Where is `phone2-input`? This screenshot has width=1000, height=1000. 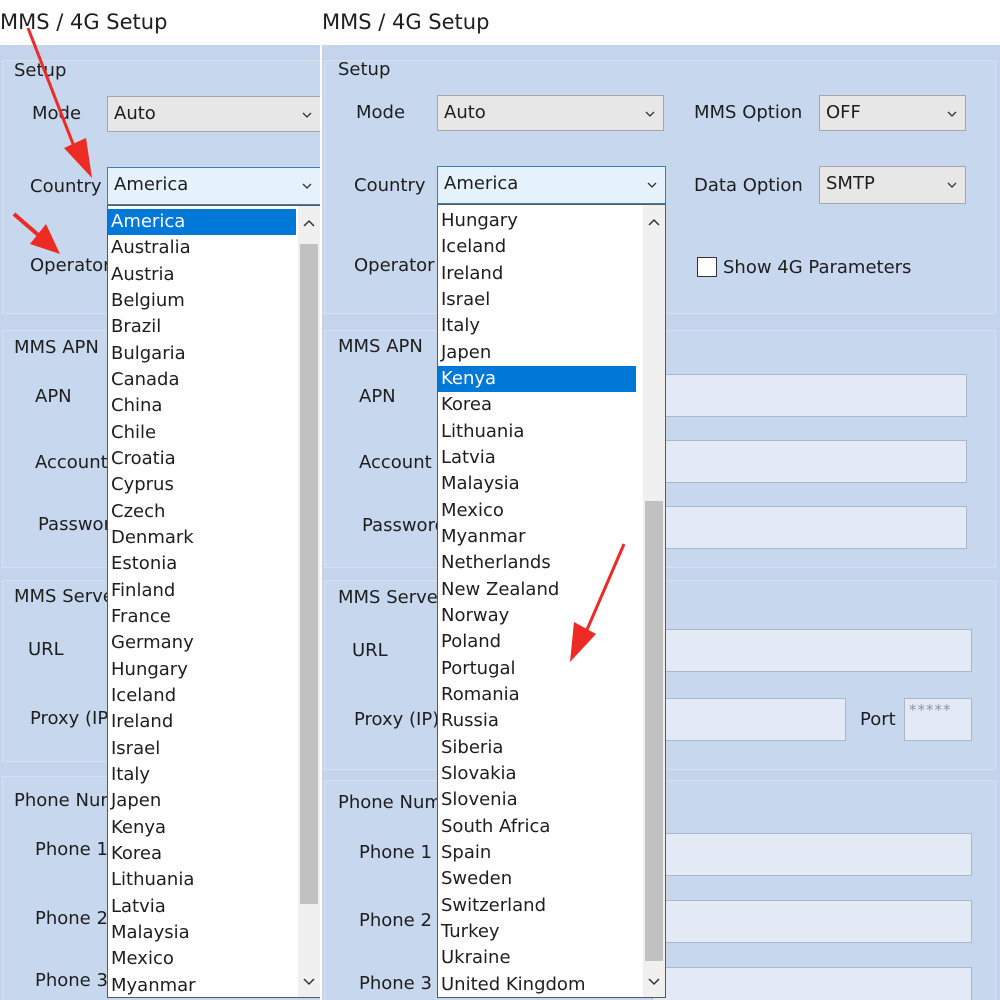
phone2-input is located at coordinates (812, 921).